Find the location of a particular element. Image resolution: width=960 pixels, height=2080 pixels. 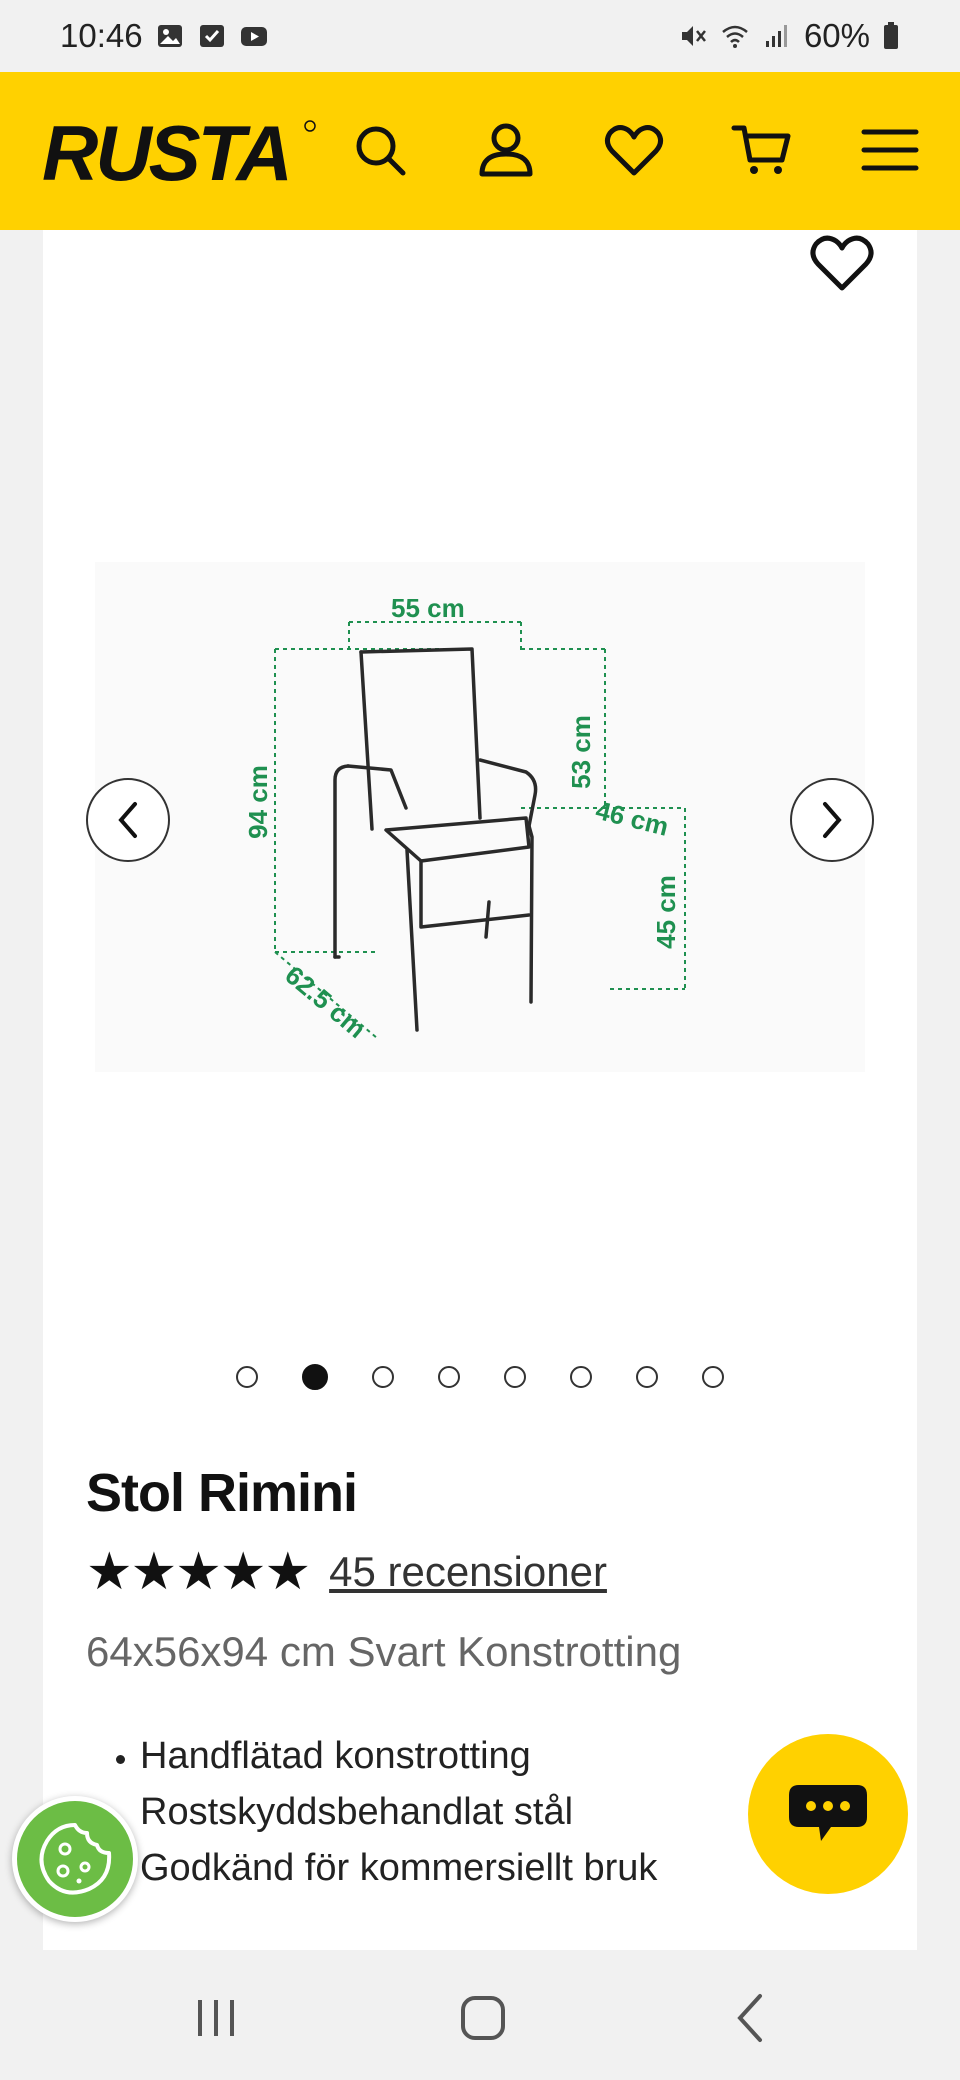

status-bar: 10:46 60% is located at coordinates (480, 36).